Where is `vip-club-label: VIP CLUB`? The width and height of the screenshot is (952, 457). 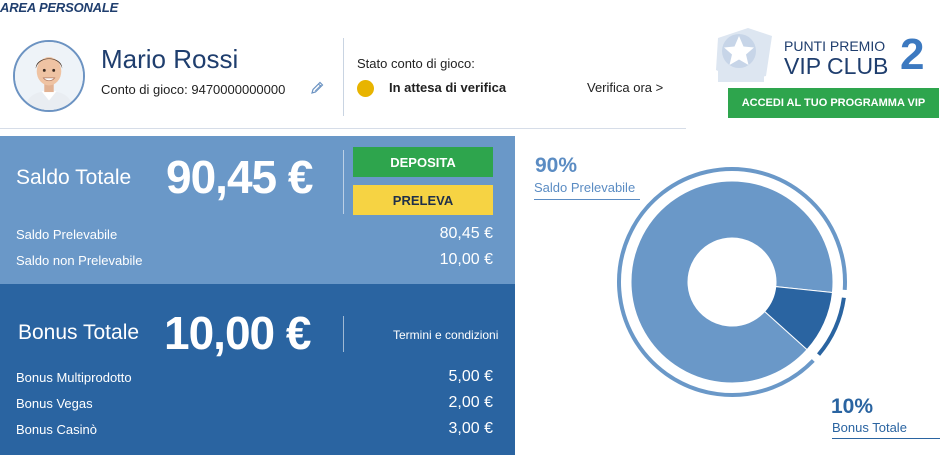 vip-club-label: VIP CLUB is located at coordinates (836, 66).